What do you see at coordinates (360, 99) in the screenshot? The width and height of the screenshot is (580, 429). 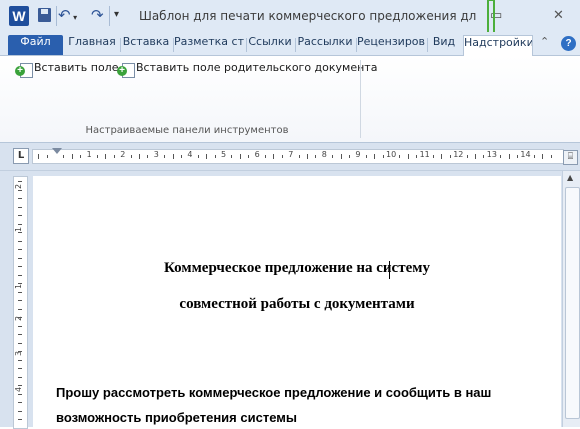 I see `group-separator` at bounding box center [360, 99].